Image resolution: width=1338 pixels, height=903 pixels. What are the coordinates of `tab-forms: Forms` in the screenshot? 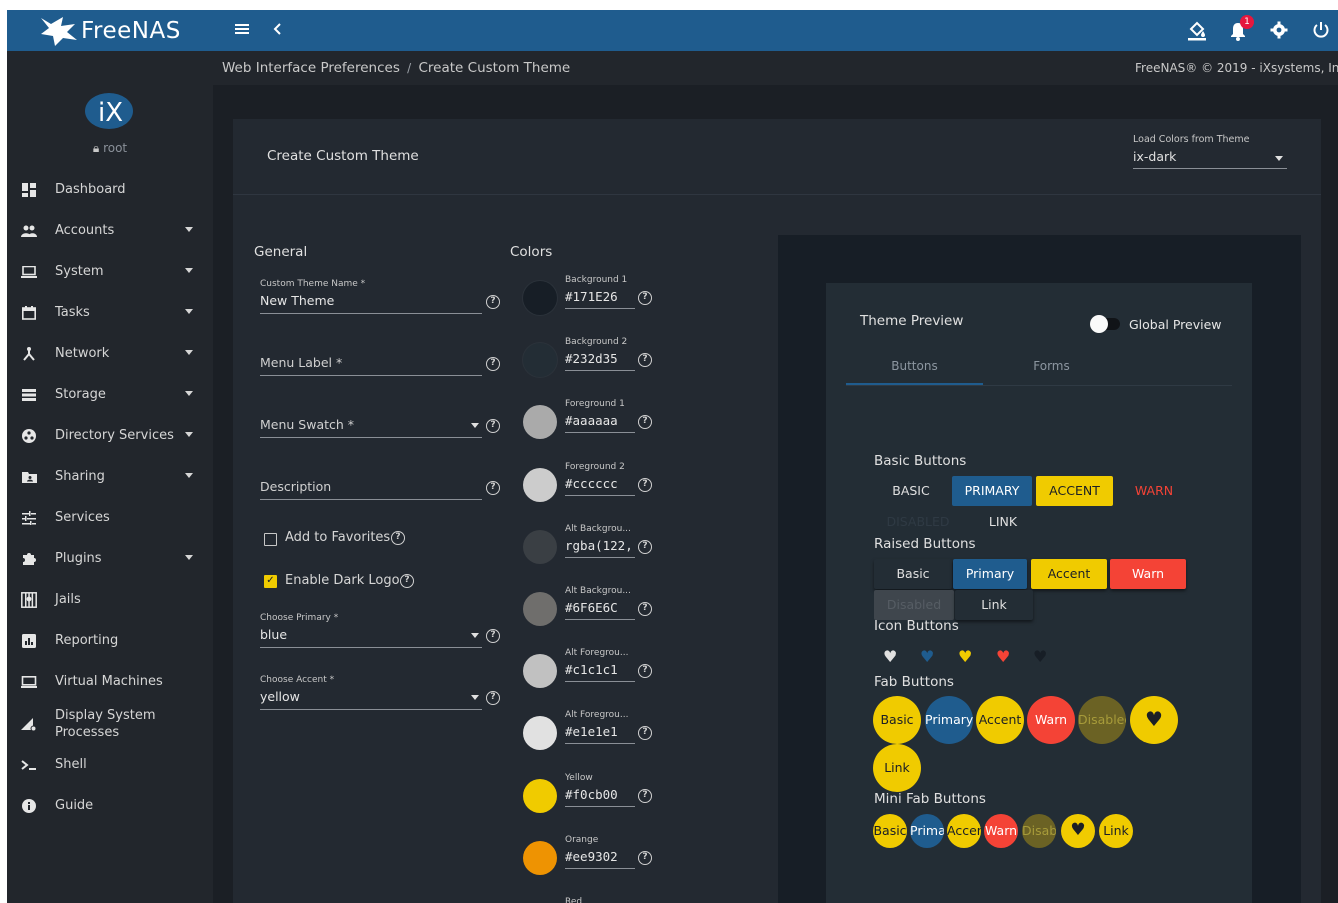 It's located at (1051, 372).